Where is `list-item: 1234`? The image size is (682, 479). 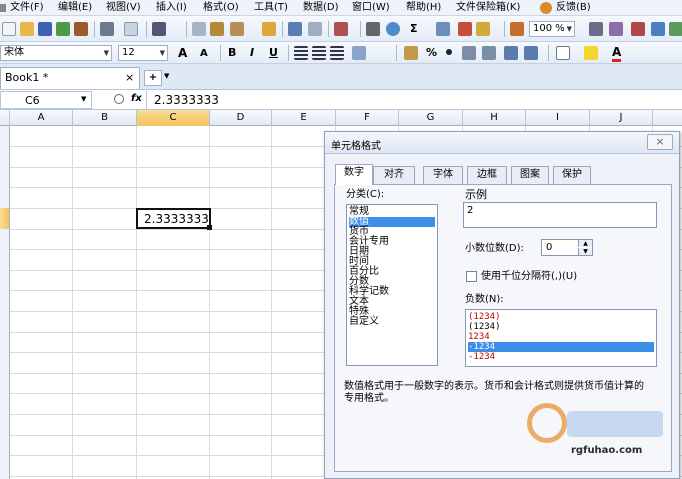
list-item: 1234 is located at coordinates (561, 337).